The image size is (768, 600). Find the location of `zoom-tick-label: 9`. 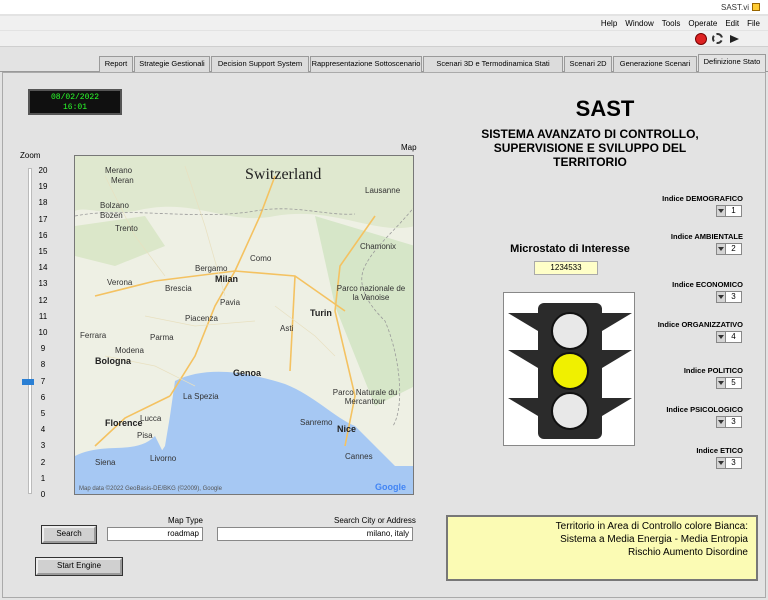

zoom-tick-label: 9 is located at coordinates (43, 349).